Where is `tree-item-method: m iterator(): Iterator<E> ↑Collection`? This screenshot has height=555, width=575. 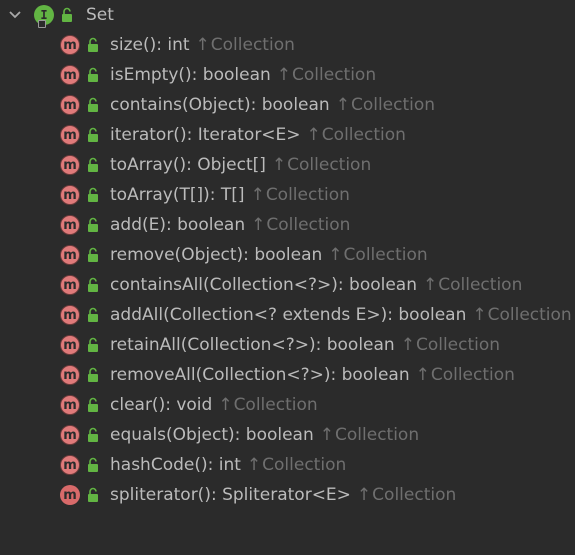 tree-item-method: m iterator(): Iterator<E> ↑Collection is located at coordinates (233, 135).